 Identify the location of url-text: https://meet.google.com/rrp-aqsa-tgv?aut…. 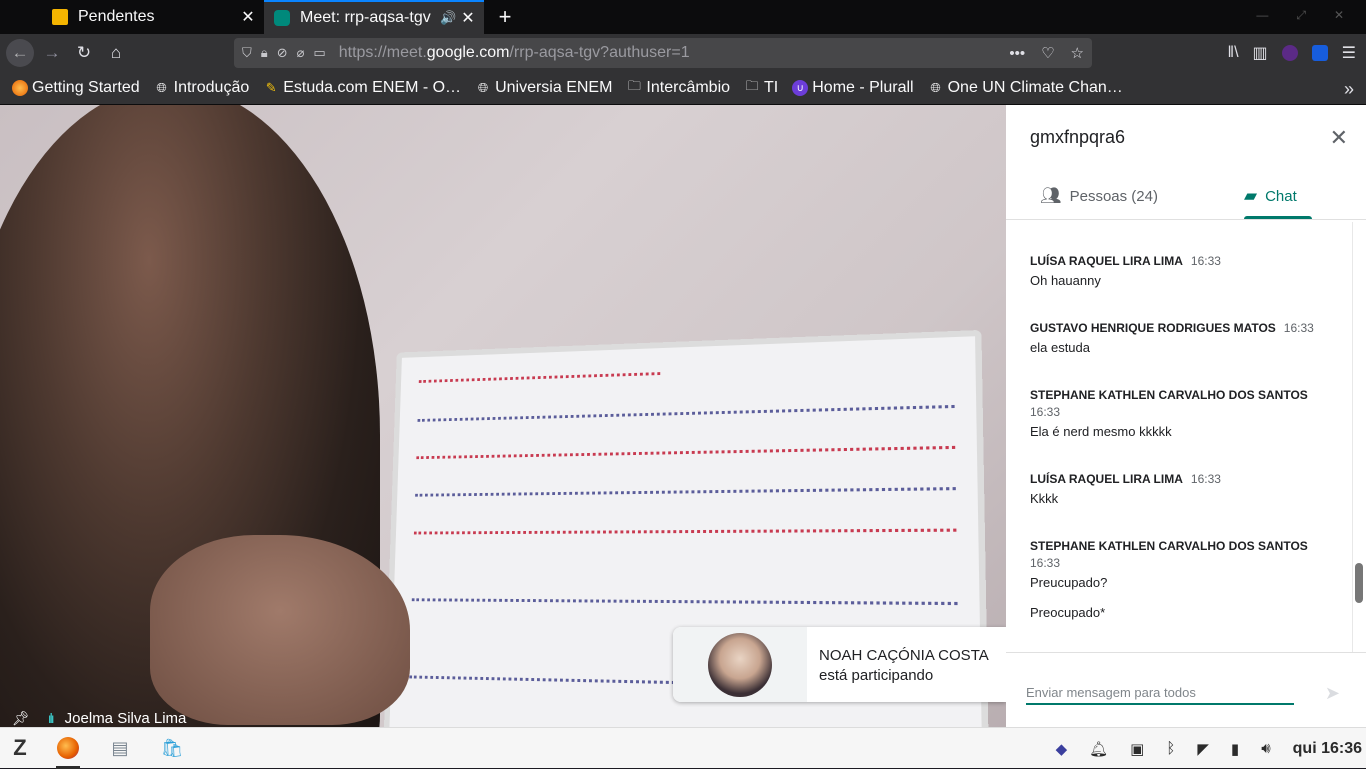
(666, 53).